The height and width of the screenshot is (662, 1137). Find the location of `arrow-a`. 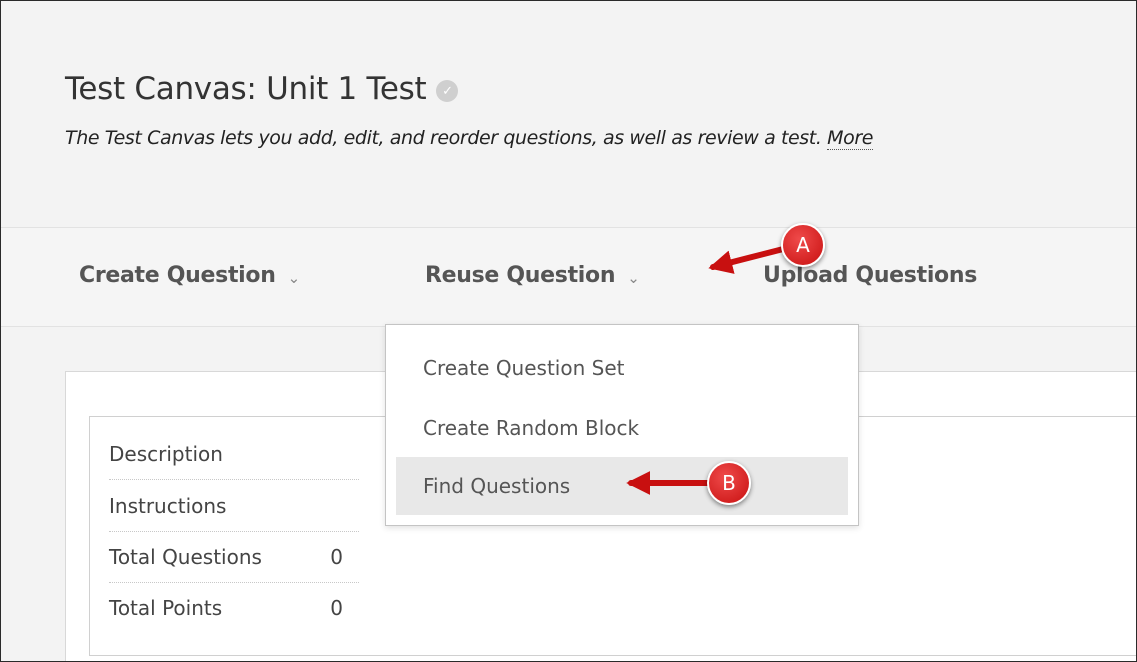

arrow-a is located at coordinates (751, 259).